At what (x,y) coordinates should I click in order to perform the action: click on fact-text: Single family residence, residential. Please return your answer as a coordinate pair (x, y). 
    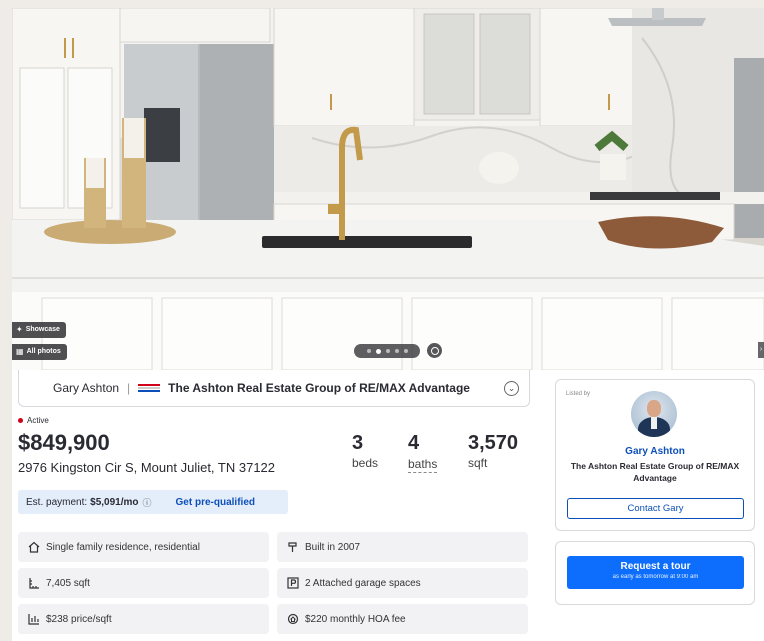
    Looking at the image, I should click on (123, 547).